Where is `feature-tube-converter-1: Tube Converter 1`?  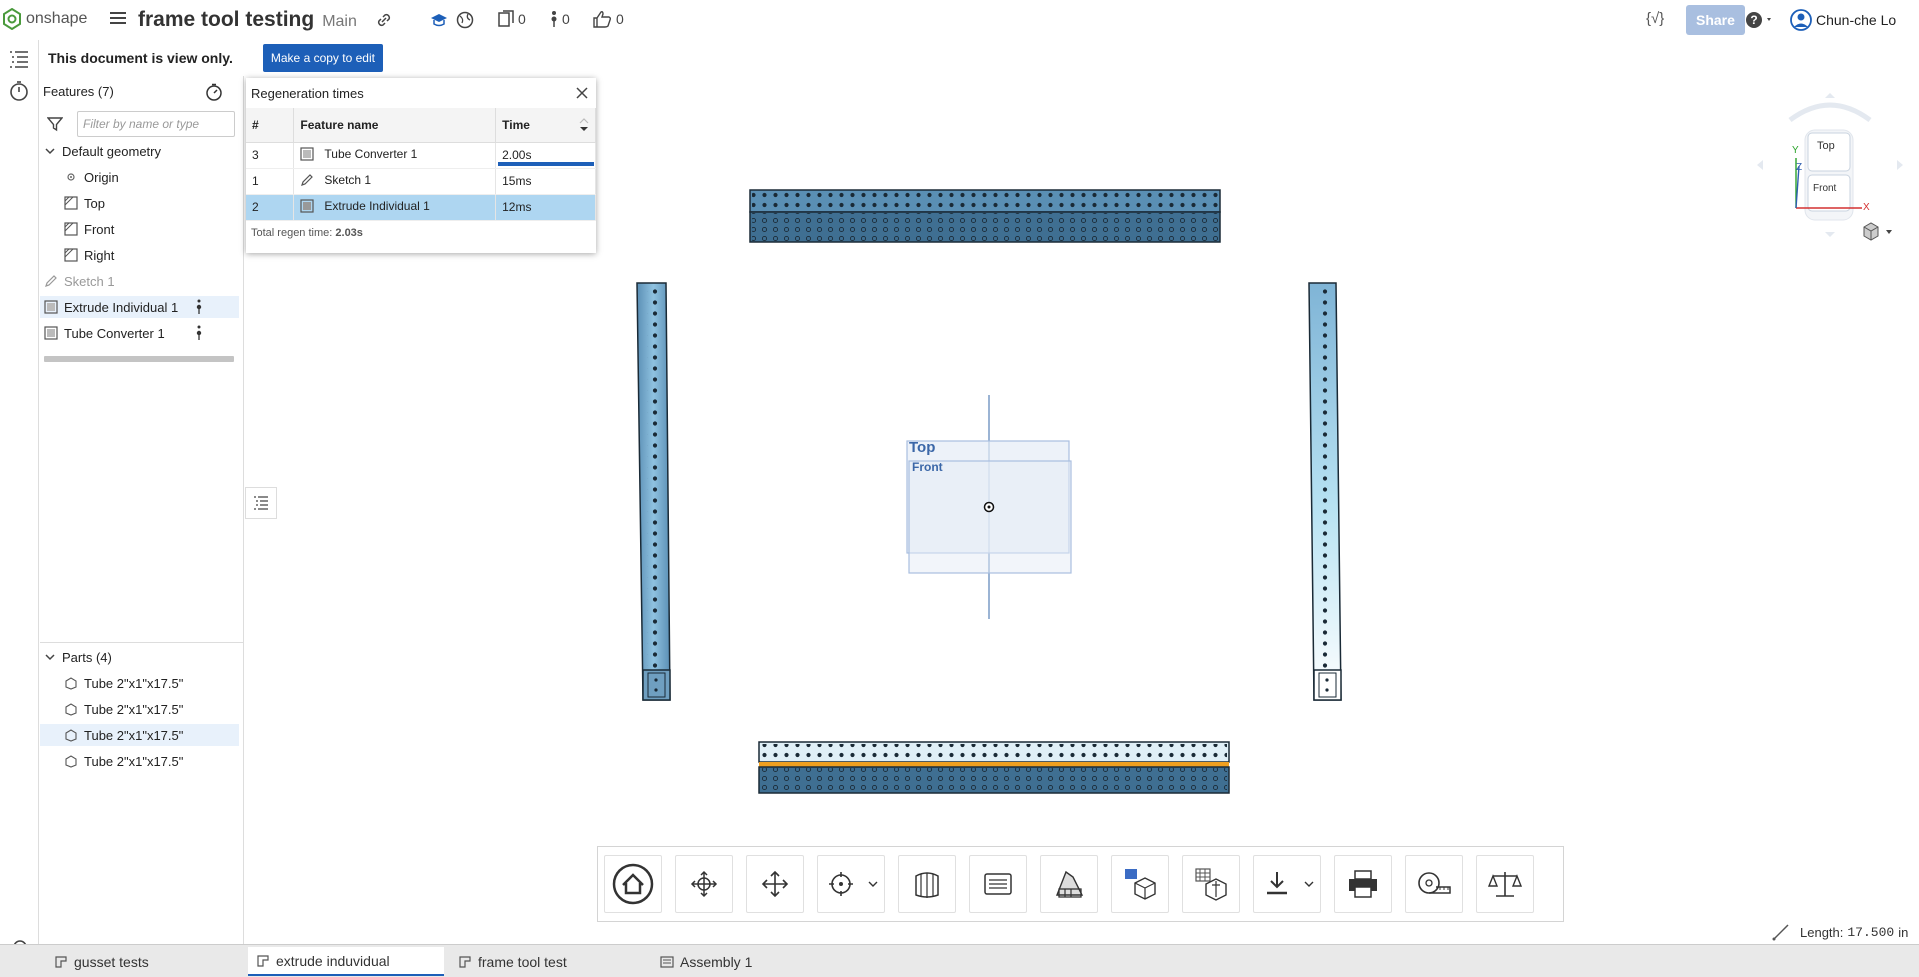
feature-tube-converter-1: Tube Converter 1 is located at coordinates (139, 333).